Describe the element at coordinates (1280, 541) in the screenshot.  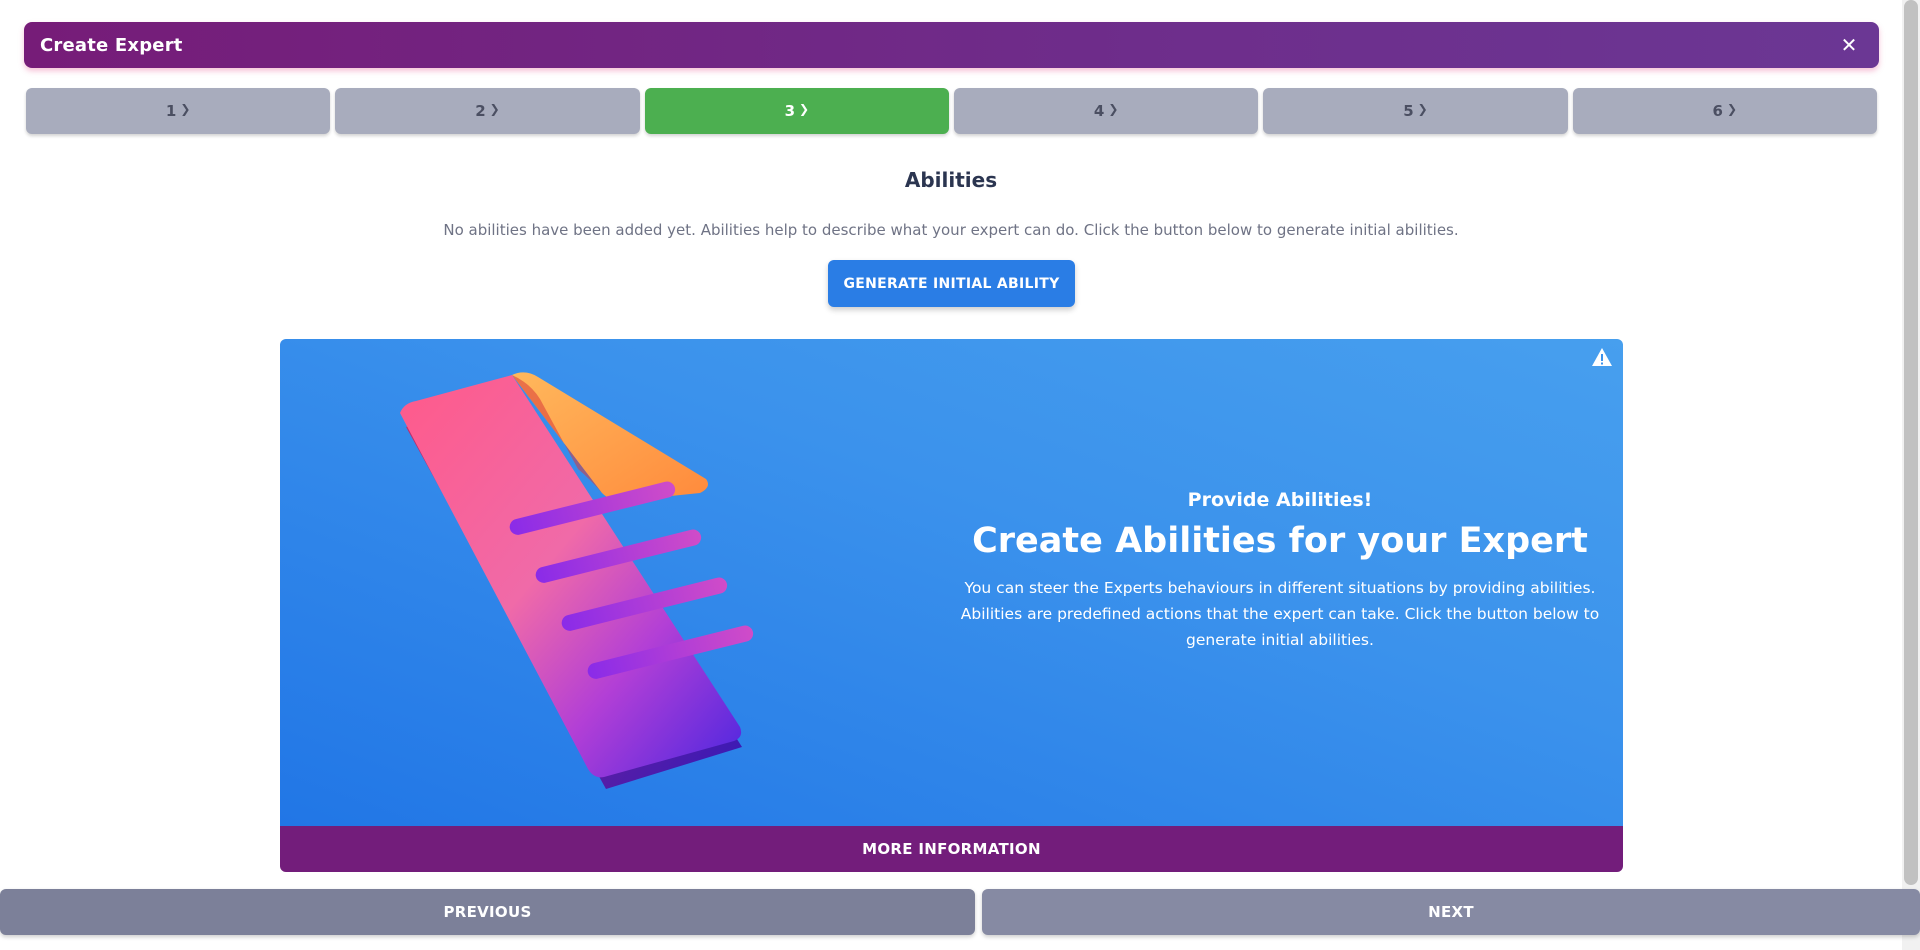
I see `banner-title: Create Abilities for your Expert` at that location.